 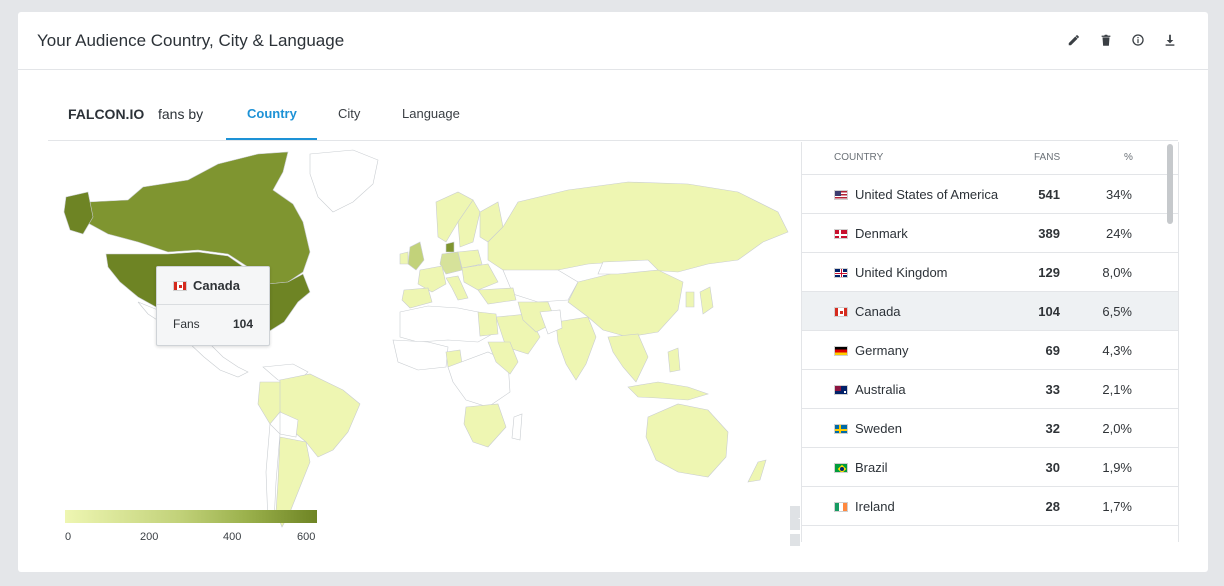 I want to click on country-name: Sweden, so click(x=878, y=428).